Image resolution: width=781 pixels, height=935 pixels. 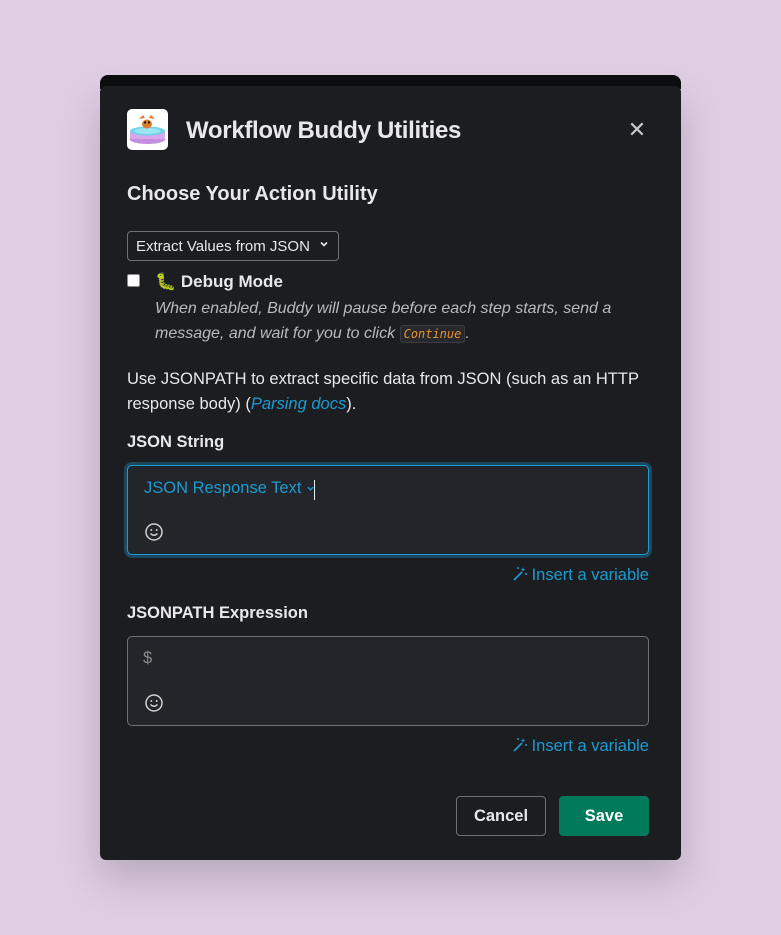 I want to click on debug-mode-label: 🐛 Debug Mode, so click(x=219, y=282).